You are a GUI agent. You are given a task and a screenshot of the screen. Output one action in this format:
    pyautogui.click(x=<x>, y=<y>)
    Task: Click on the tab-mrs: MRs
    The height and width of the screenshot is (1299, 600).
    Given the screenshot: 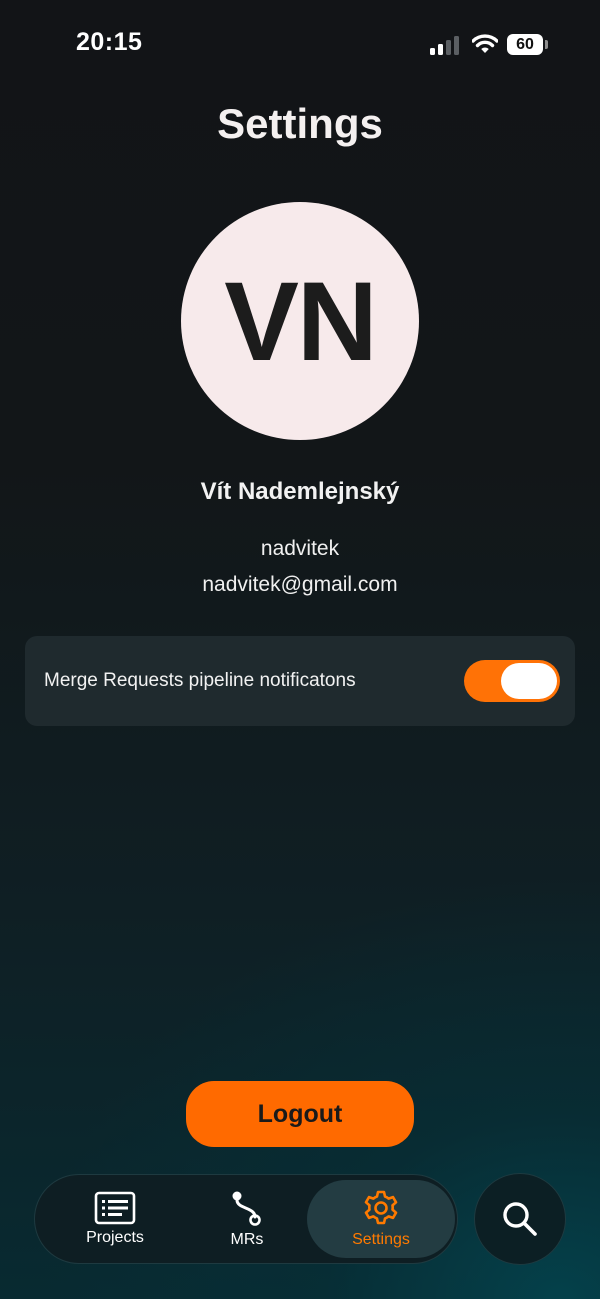 What is the action you would take?
    pyautogui.click(x=247, y=1218)
    